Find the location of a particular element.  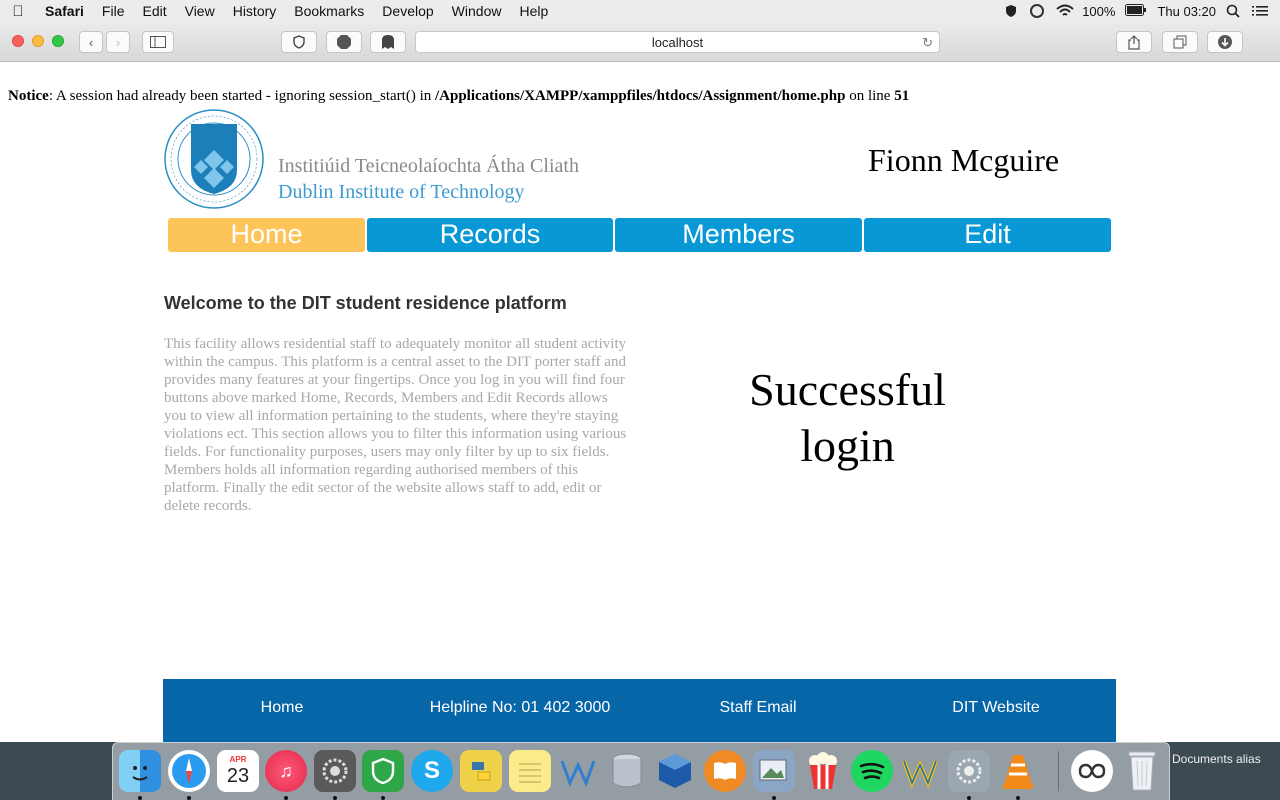

user-name: Fionn Mcguire is located at coordinates (964, 160).